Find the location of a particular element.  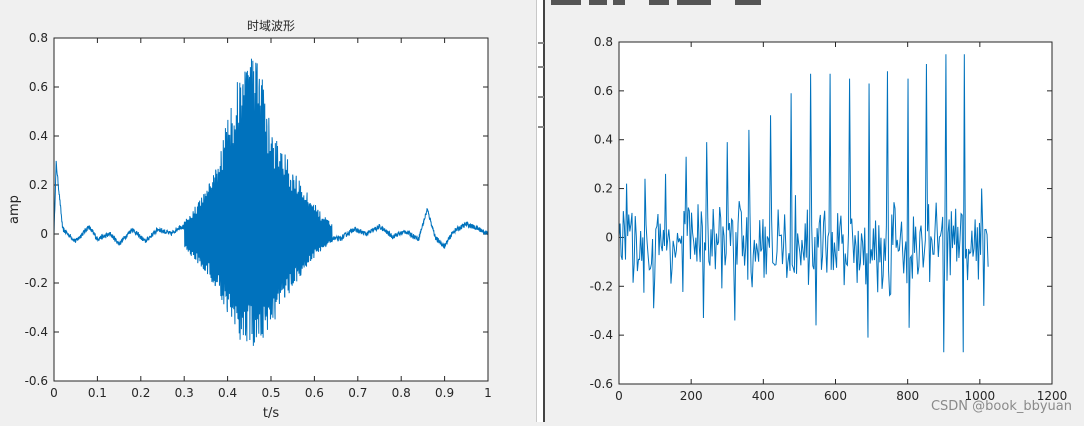

window-divider is located at coordinates (540, 211).